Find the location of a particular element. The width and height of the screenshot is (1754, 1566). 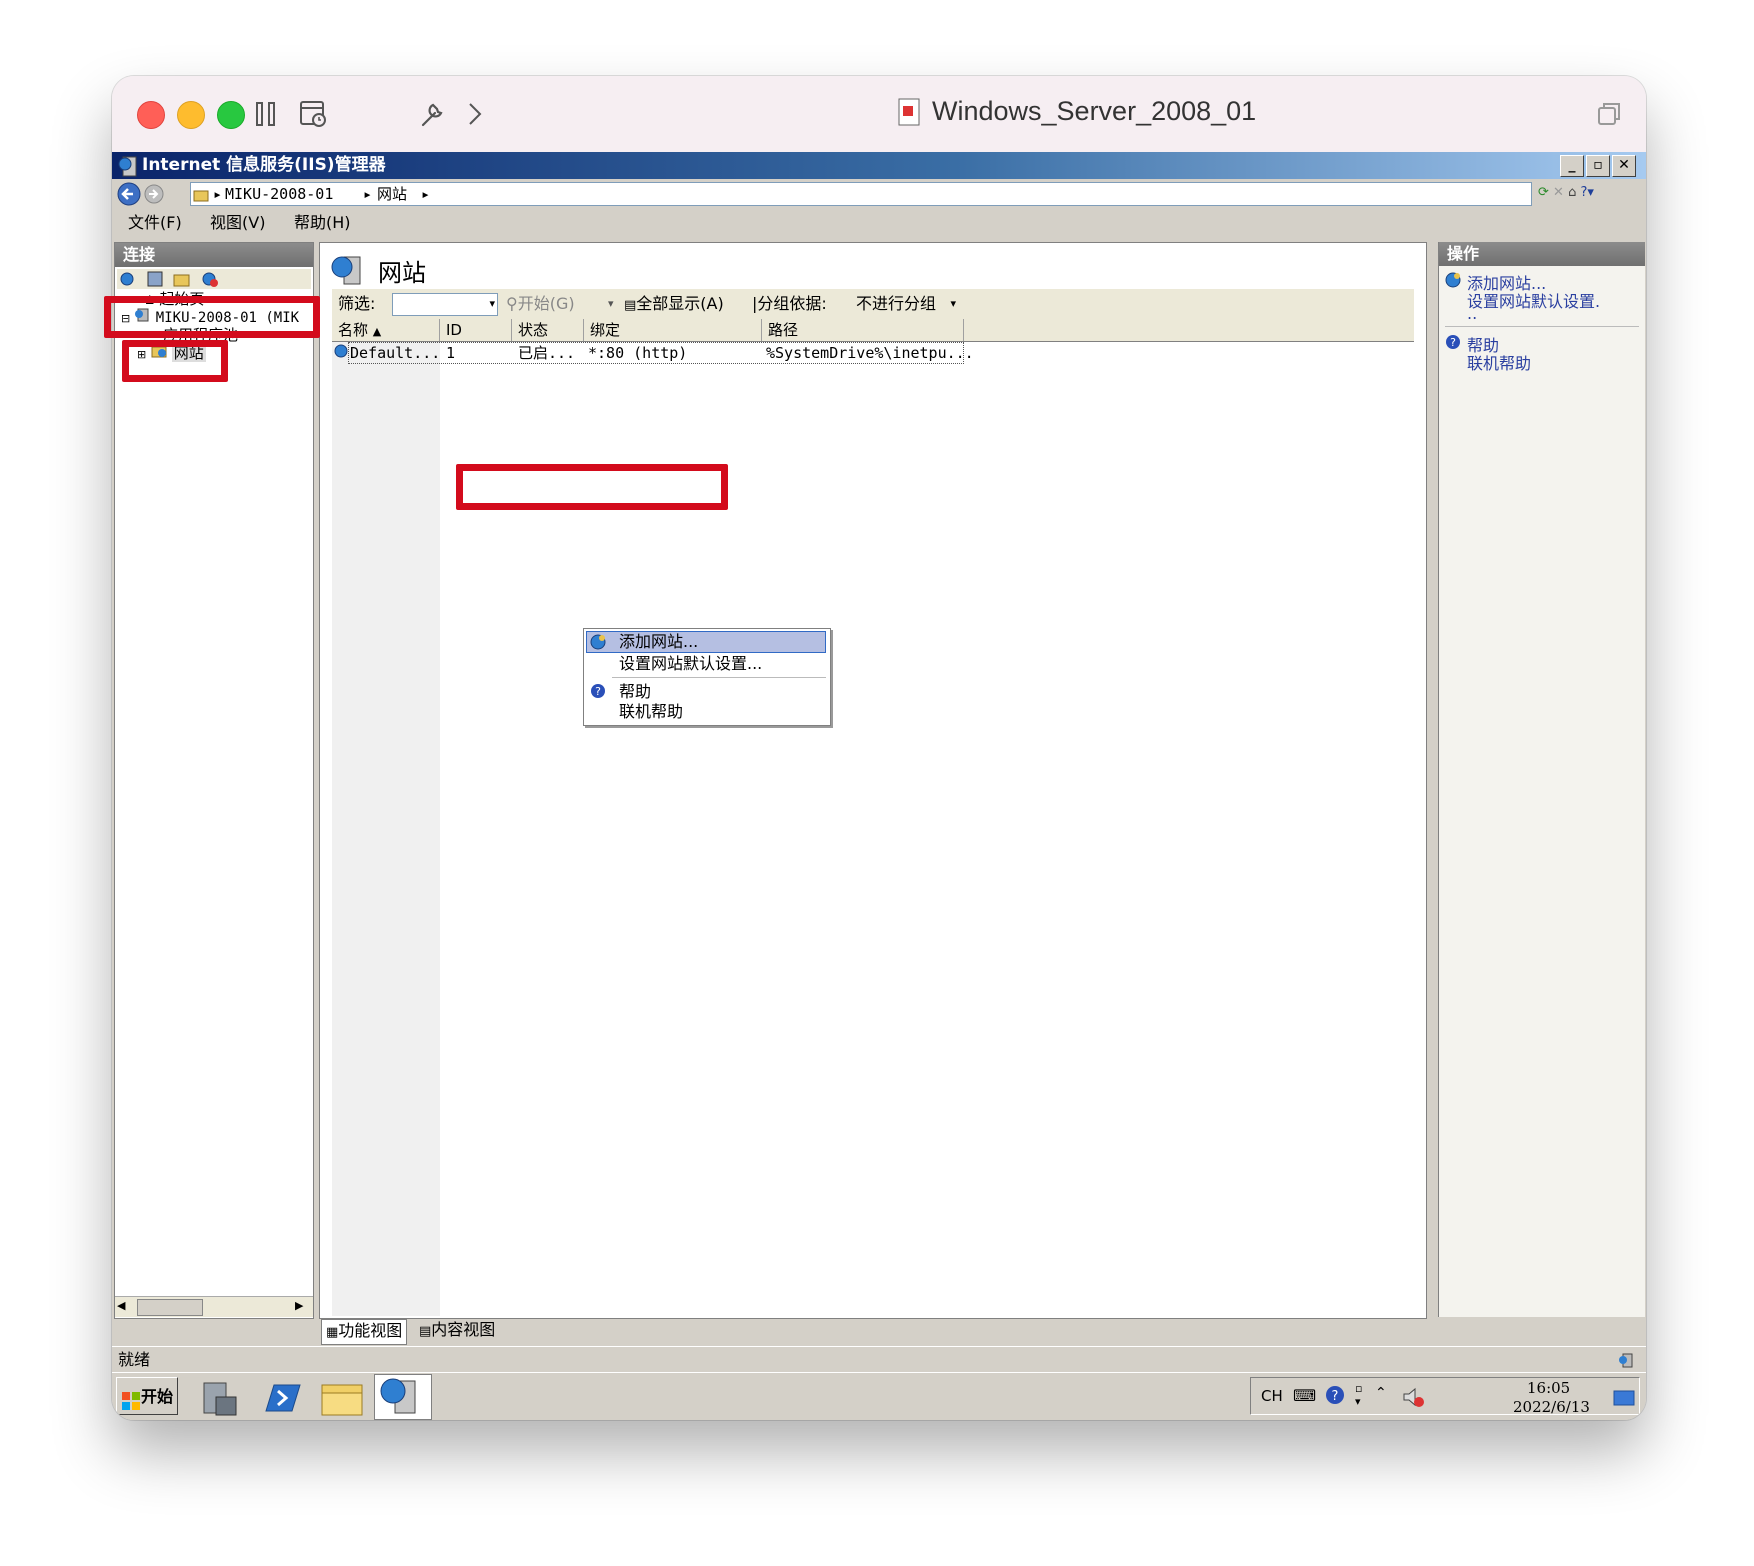

refresh-icon: ⟳ is located at coordinates (1543, 192).